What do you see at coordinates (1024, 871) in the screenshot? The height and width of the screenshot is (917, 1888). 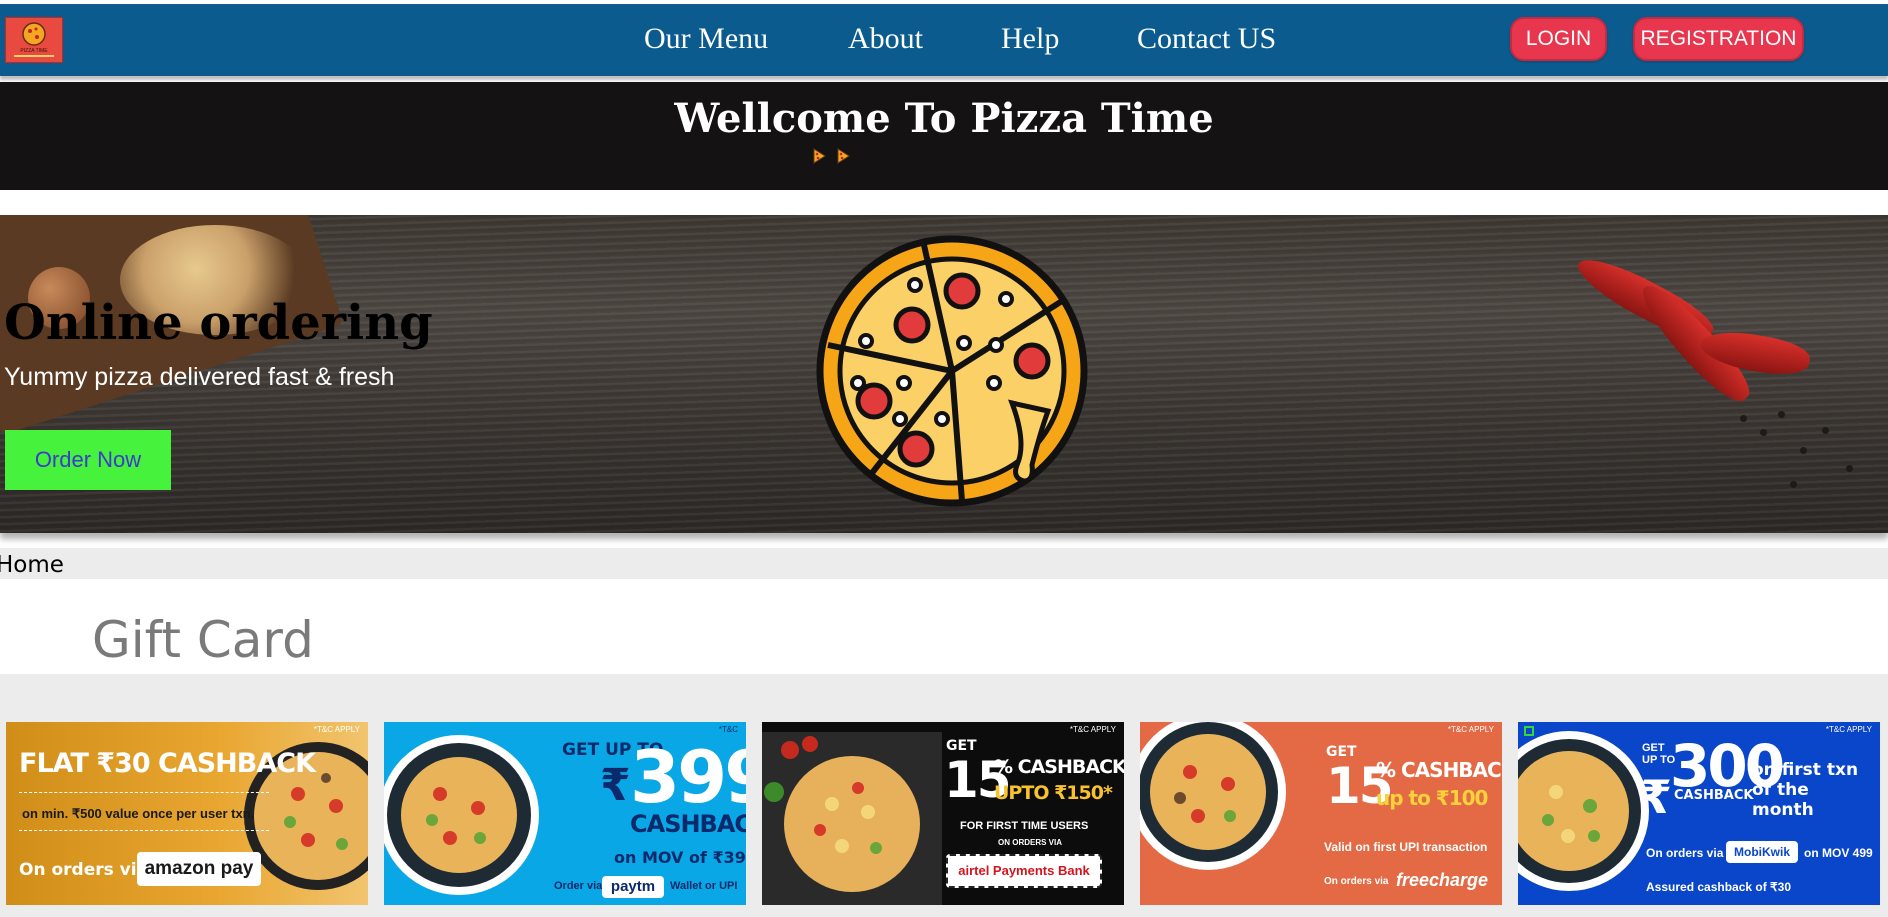 I see `airtel-payments-bank-logo: airtel Payments Bank` at bounding box center [1024, 871].